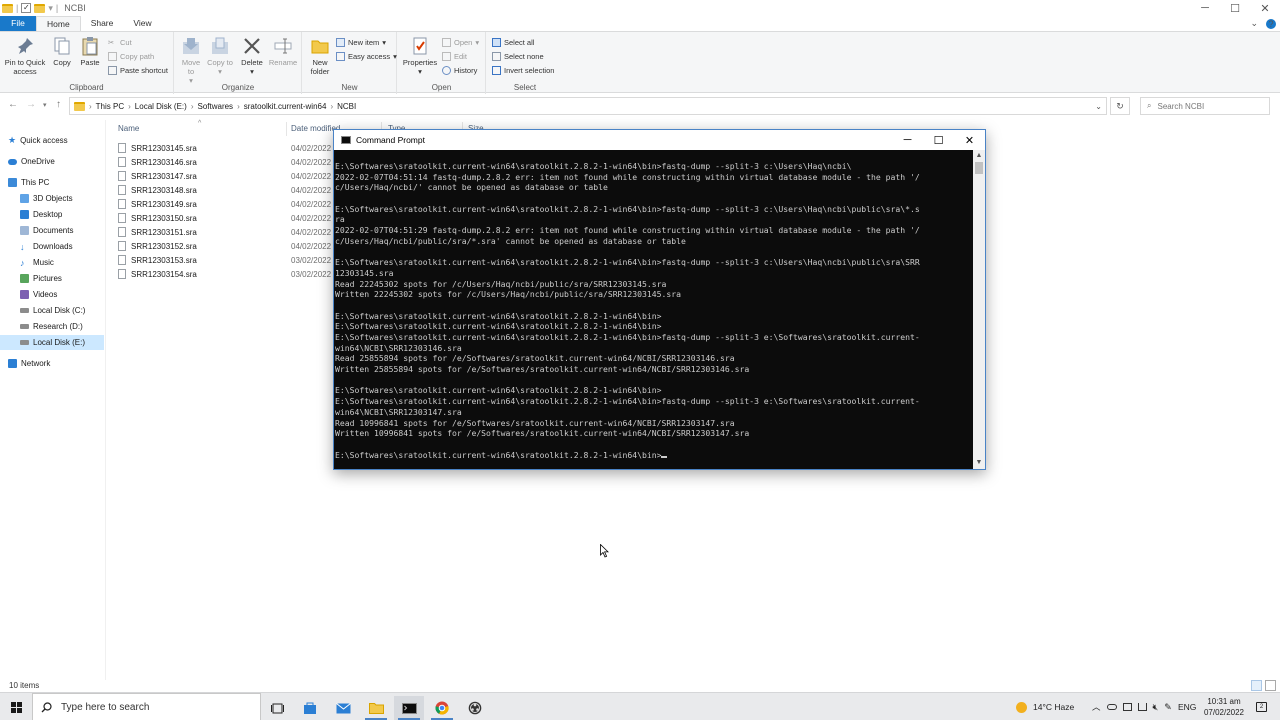 This screenshot has height=720, width=1280. What do you see at coordinates (40, 8) in the screenshot?
I see `new-folder-icon` at bounding box center [40, 8].